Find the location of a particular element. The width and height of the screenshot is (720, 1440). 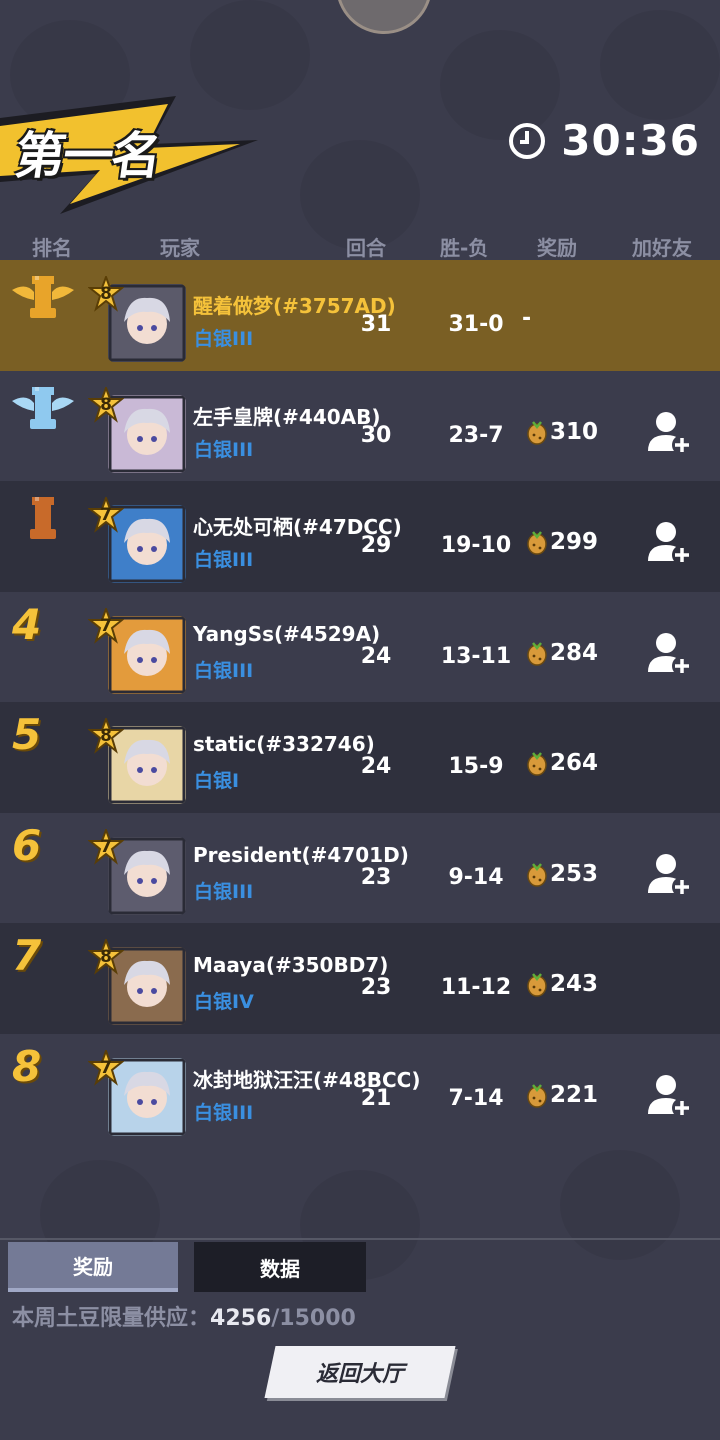

player-row: 4 7 YangSs(#4529A) 白银III 24 13-11 284 is located at coordinates (360, 646).